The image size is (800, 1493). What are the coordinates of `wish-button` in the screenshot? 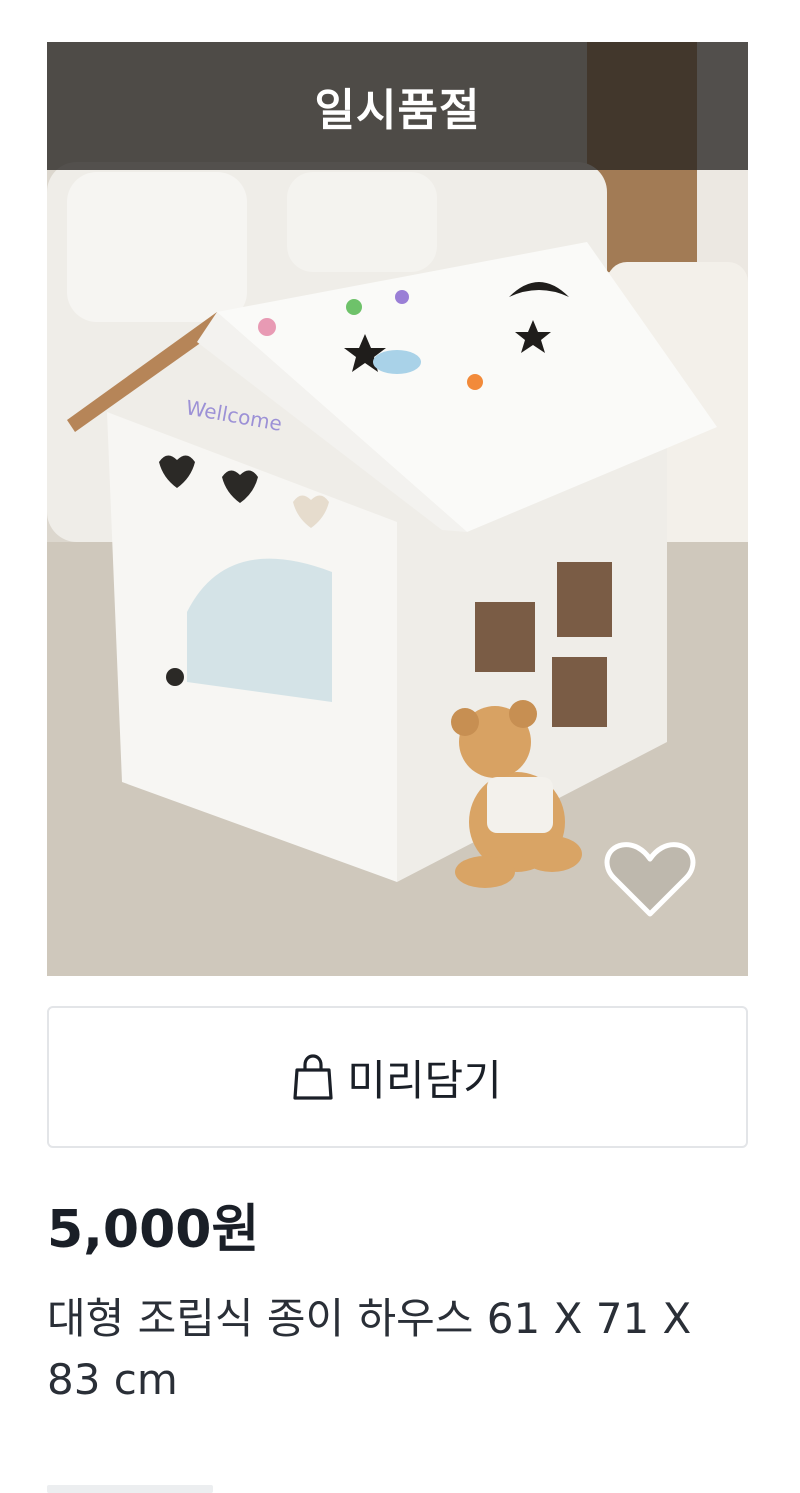 It's located at (650, 880).